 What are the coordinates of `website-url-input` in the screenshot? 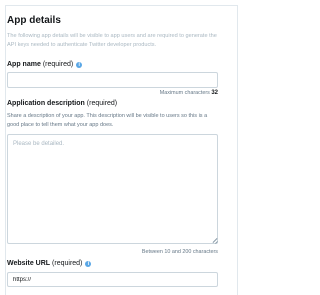 It's located at (112, 279).